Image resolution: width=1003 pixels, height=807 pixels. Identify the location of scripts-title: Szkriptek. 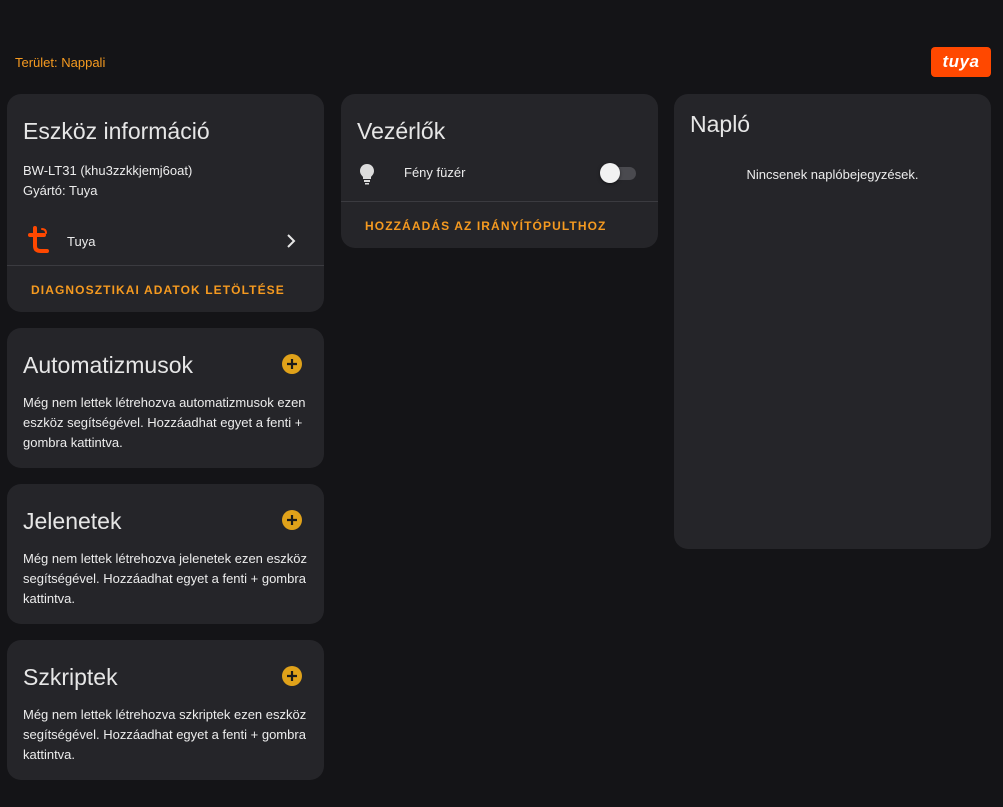
(70, 677).